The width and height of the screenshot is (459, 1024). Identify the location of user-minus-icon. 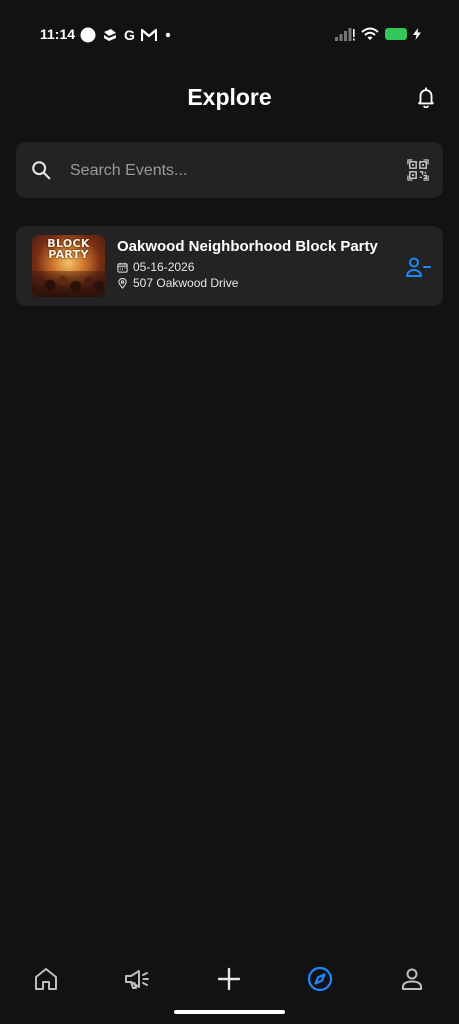
(418, 267).